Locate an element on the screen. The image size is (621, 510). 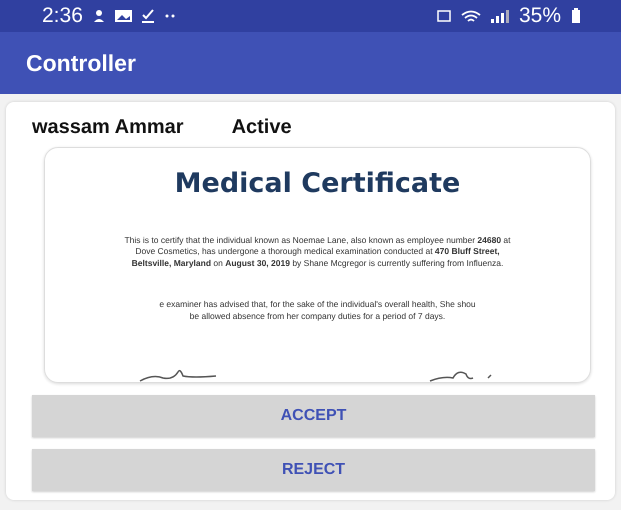
certificate-text-line: e examiner has advised that, for the sake of the individual's overall health, She shou is located at coordinates (317, 305).